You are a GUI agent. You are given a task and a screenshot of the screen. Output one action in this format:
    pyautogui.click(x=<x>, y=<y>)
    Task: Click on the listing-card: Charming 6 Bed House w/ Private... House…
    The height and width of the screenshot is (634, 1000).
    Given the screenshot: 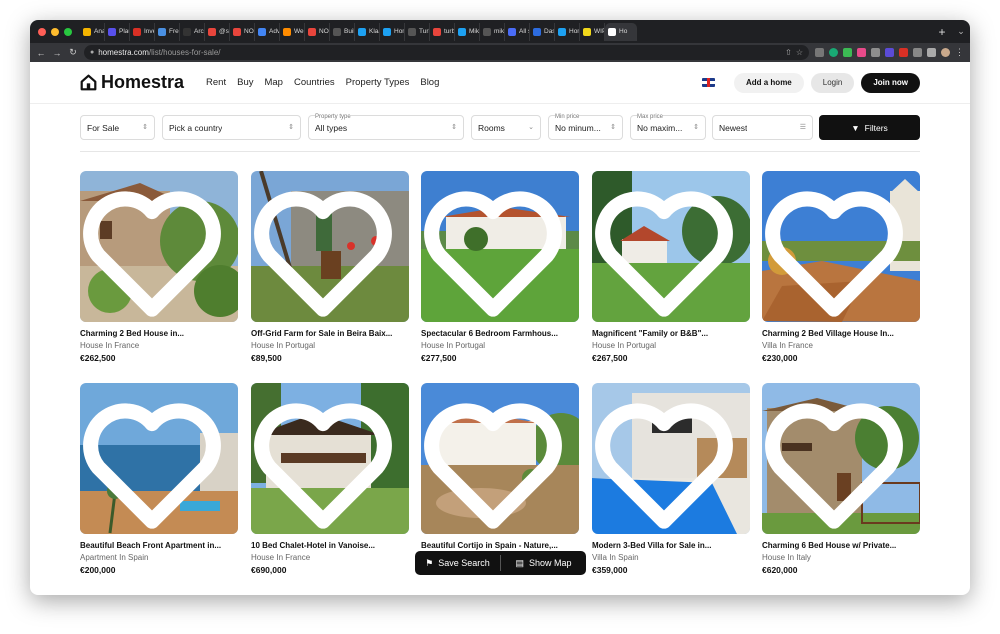 What is the action you would take?
    pyautogui.click(x=841, y=479)
    